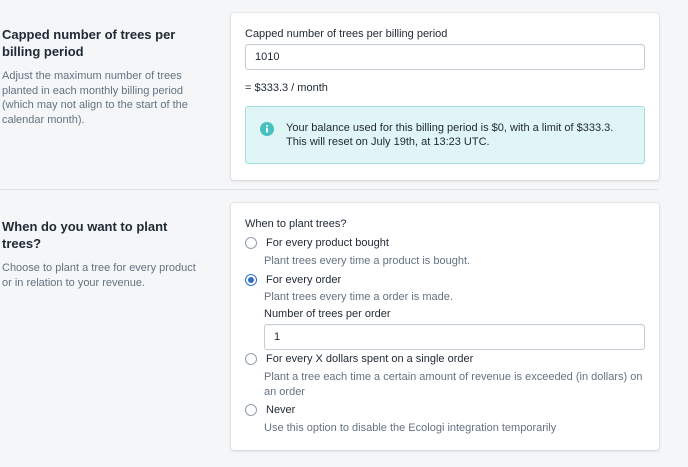 The height and width of the screenshot is (467, 688). I want to click on radio-option-per-product: For every product bought, so click(317, 243).